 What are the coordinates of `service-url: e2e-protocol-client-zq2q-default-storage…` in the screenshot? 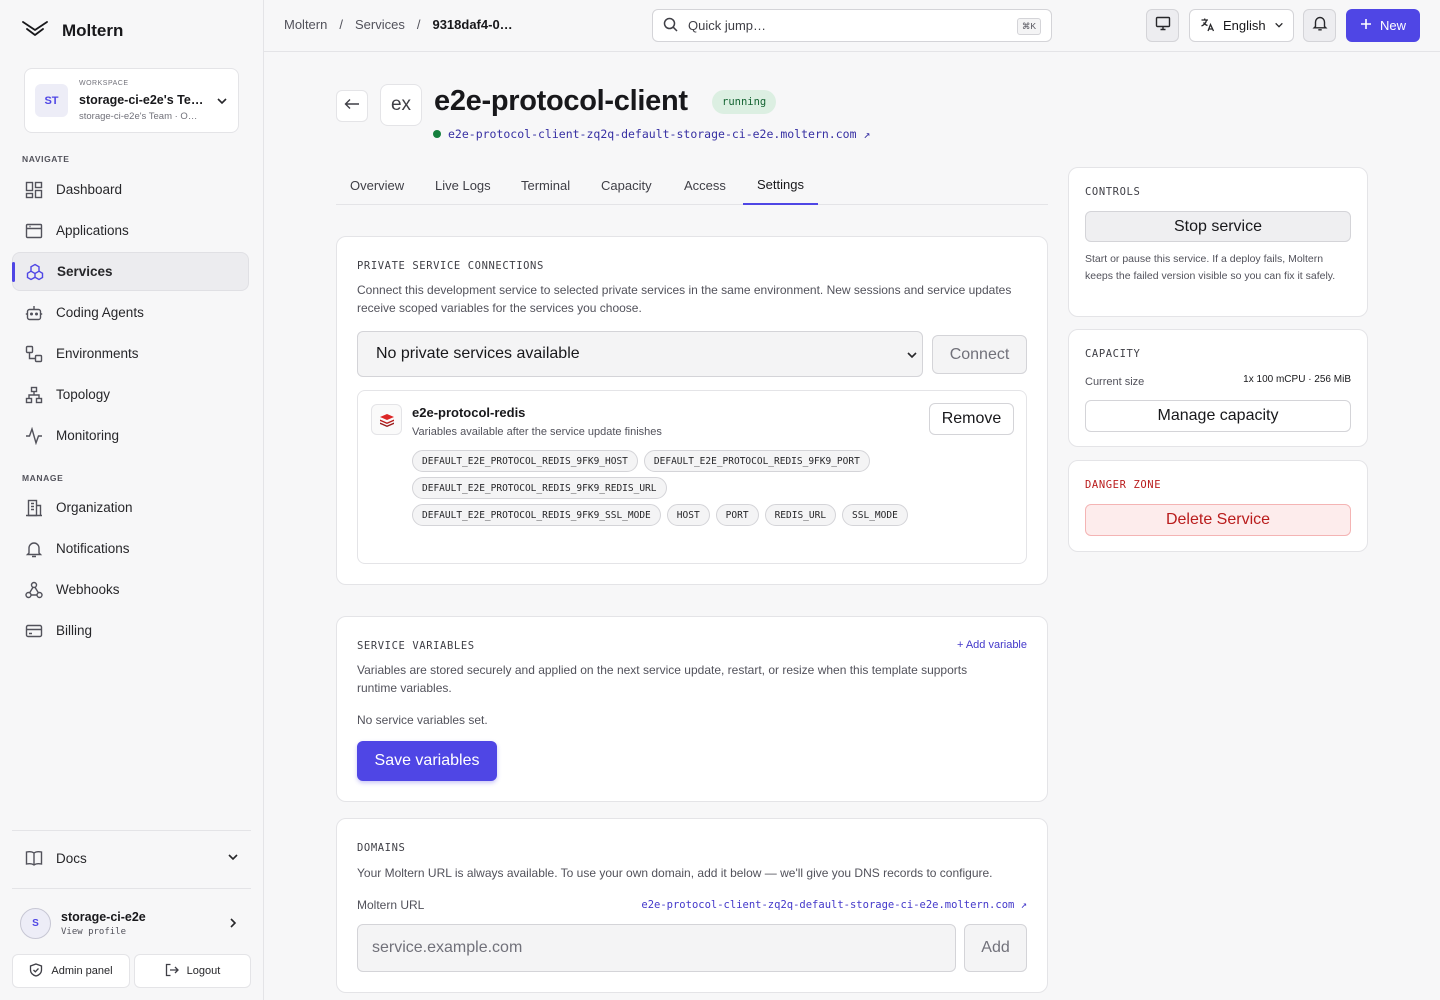 It's located at (651, 134).